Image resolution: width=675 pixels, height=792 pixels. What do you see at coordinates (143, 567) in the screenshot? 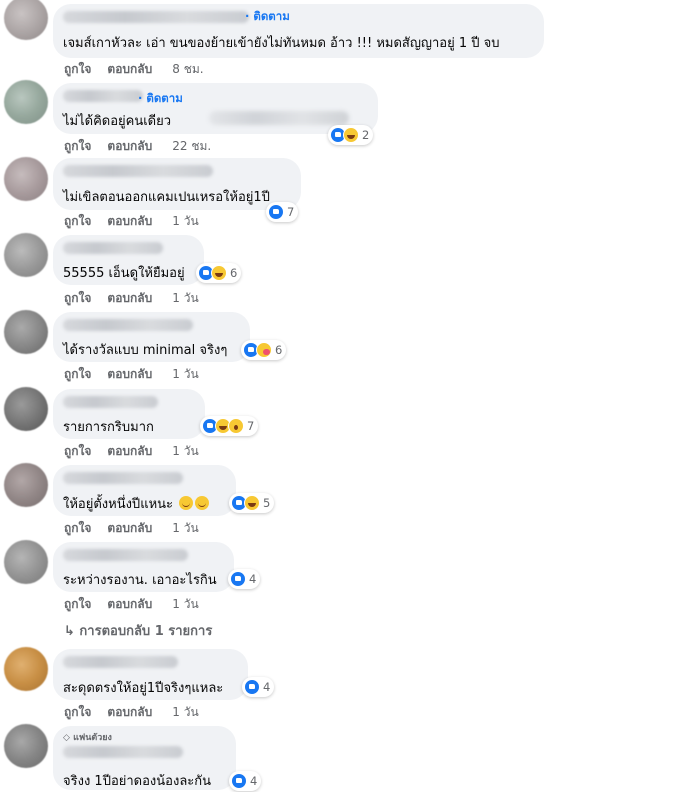
I see `comment-bubble: ระหว่างรองาน. เอาอะไรกิน` at bounding box center [143, 567].